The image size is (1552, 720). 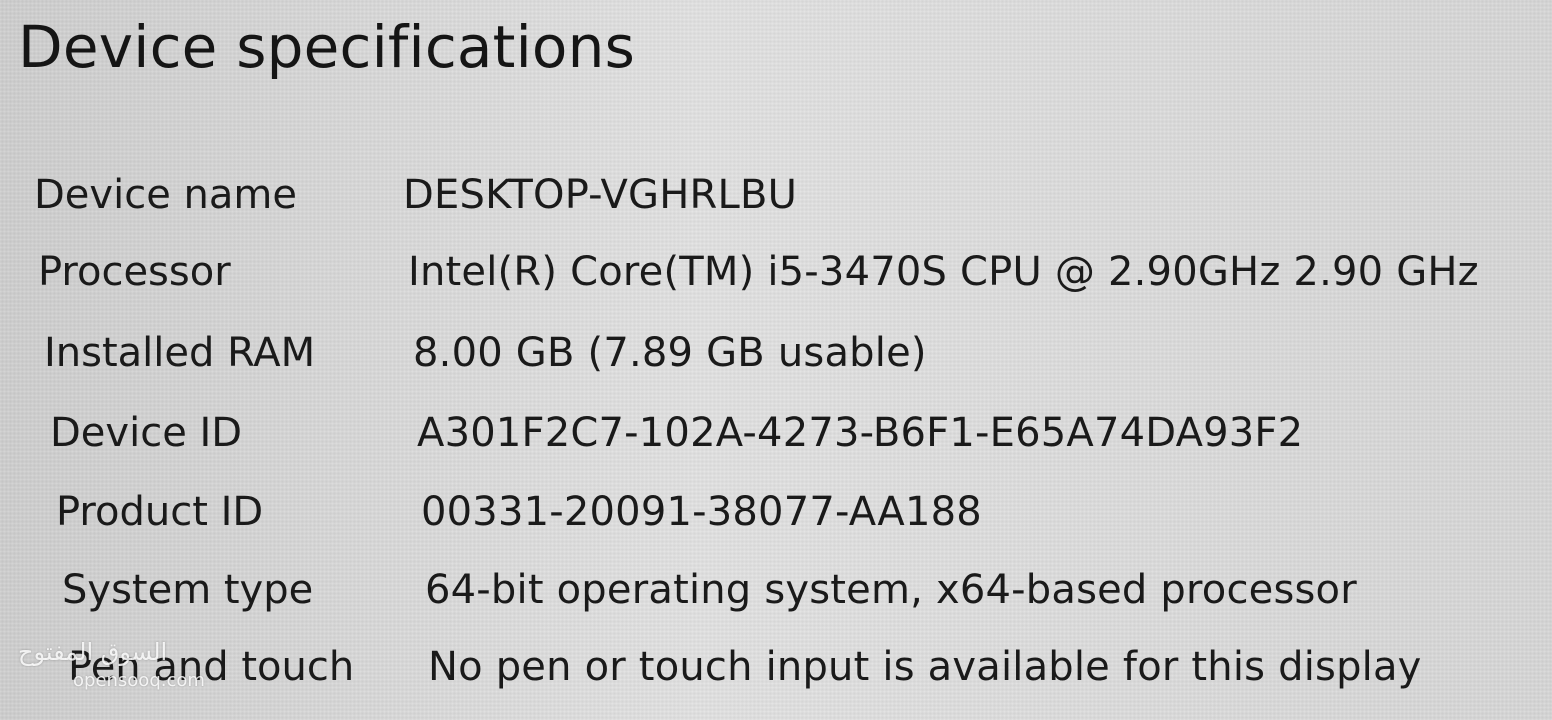 What do you see at coordinates (600, 195) in the screenshot?
I see `spec-value: DESKTOP-VGHRLBU` at bounding box center [600, 195].